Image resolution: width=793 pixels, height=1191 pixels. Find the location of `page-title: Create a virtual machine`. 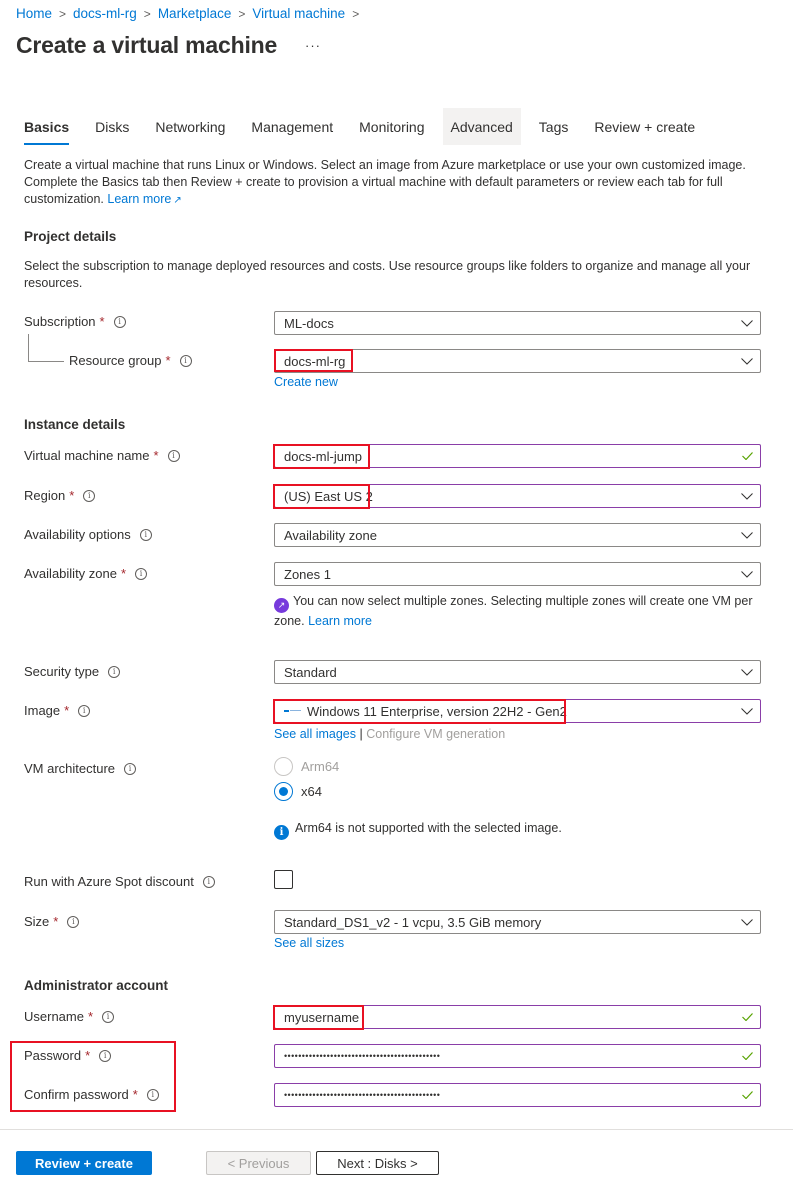

page-title: Create a virtual machine is located at coordinates (147, 45).